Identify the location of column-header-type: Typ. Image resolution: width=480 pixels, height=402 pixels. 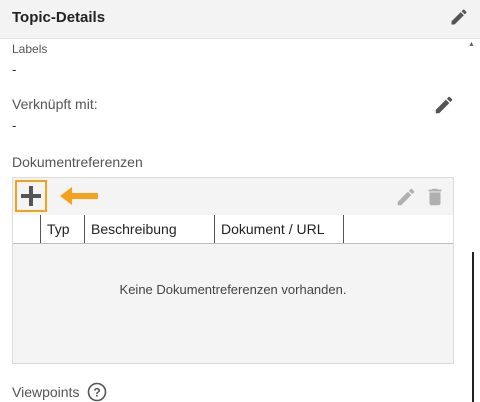
(62, 229).